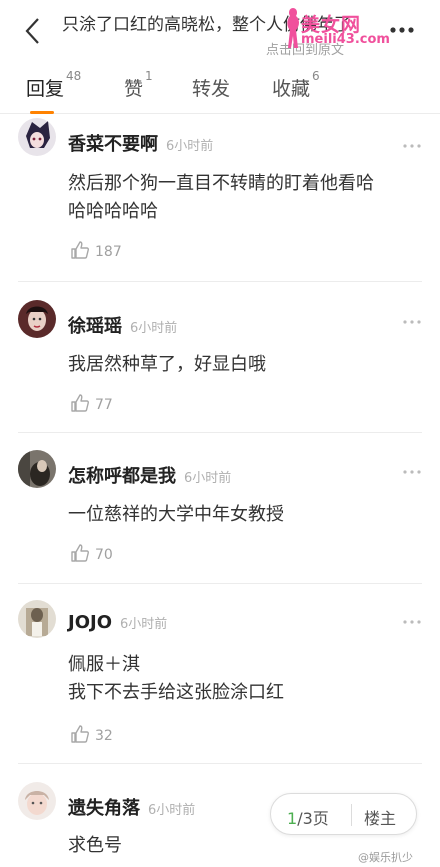  Describe the element at coordinates (149, 475) in the screenshot. I see `comment-author: 怎称呼都是我 6小时前` at that location.